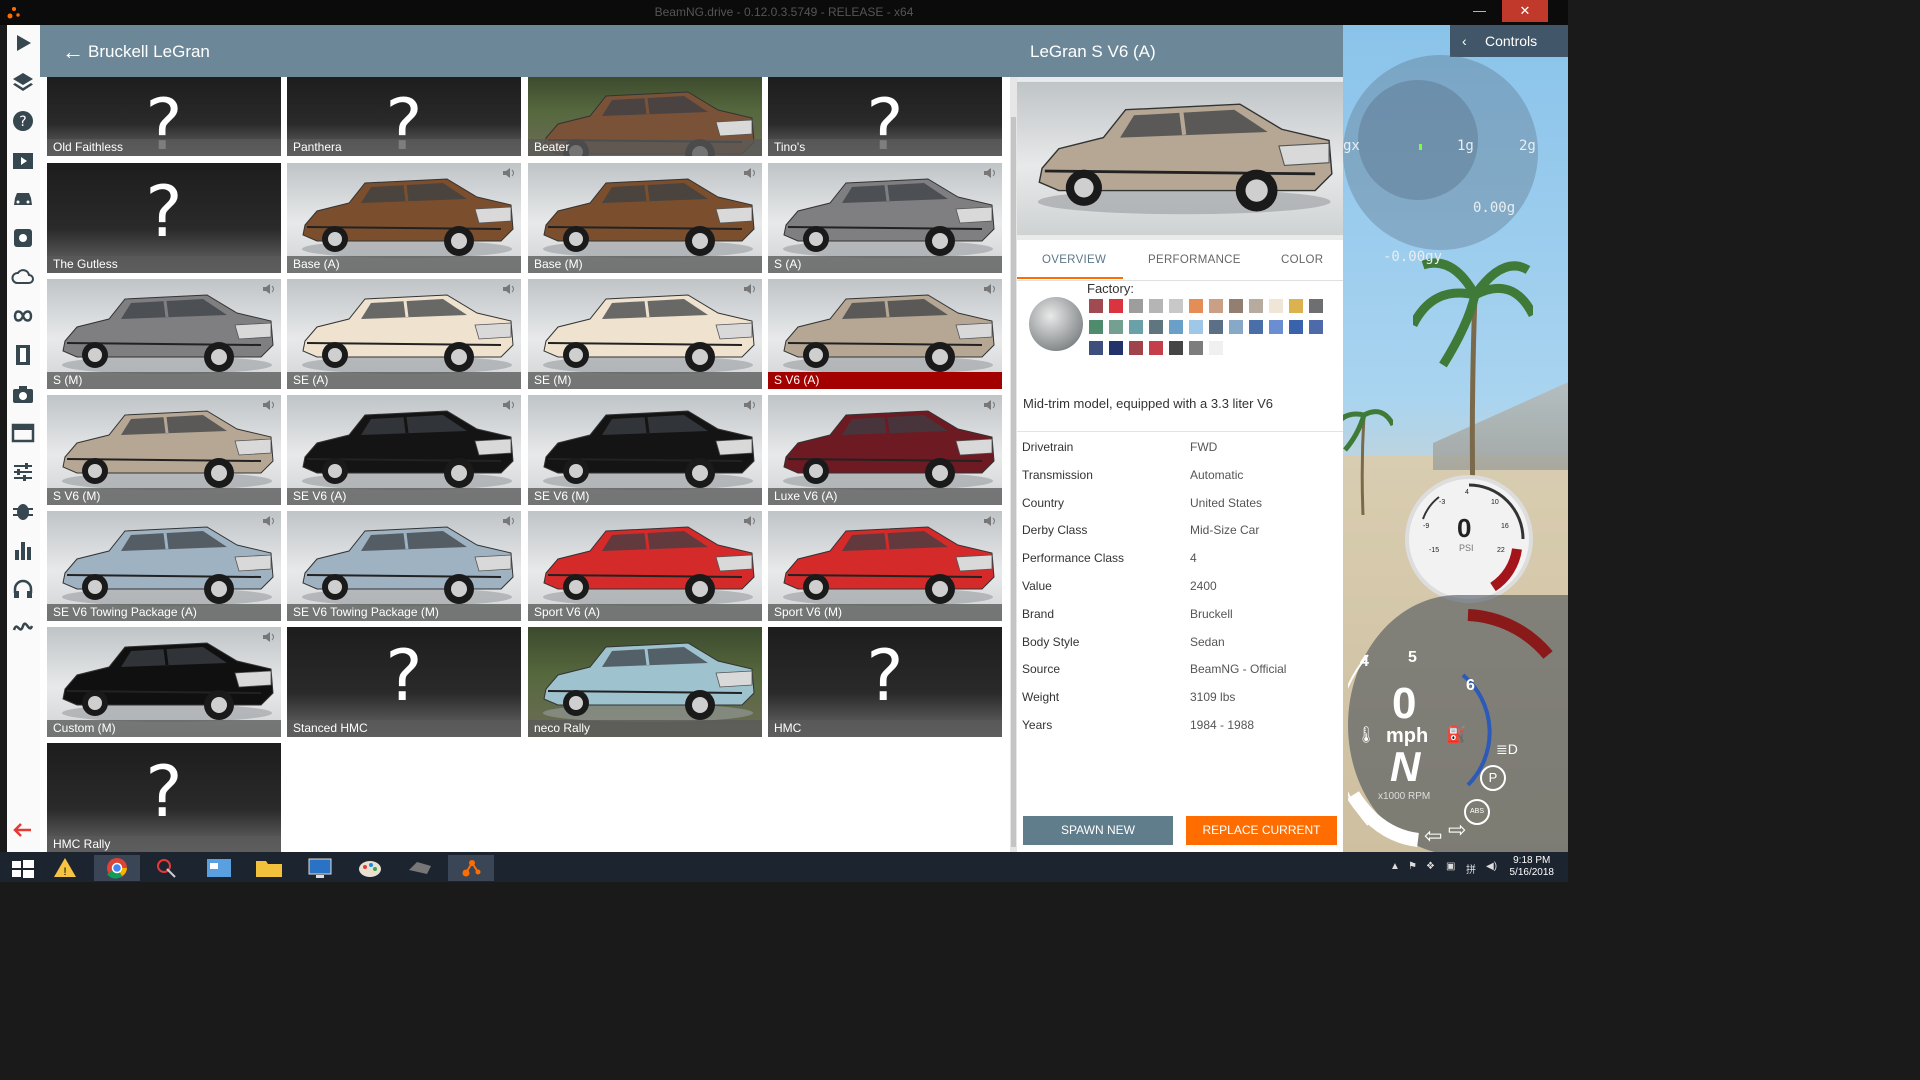 The image size is (1920, 1080). I want to click on help-icon: ?, so click(23, 121).